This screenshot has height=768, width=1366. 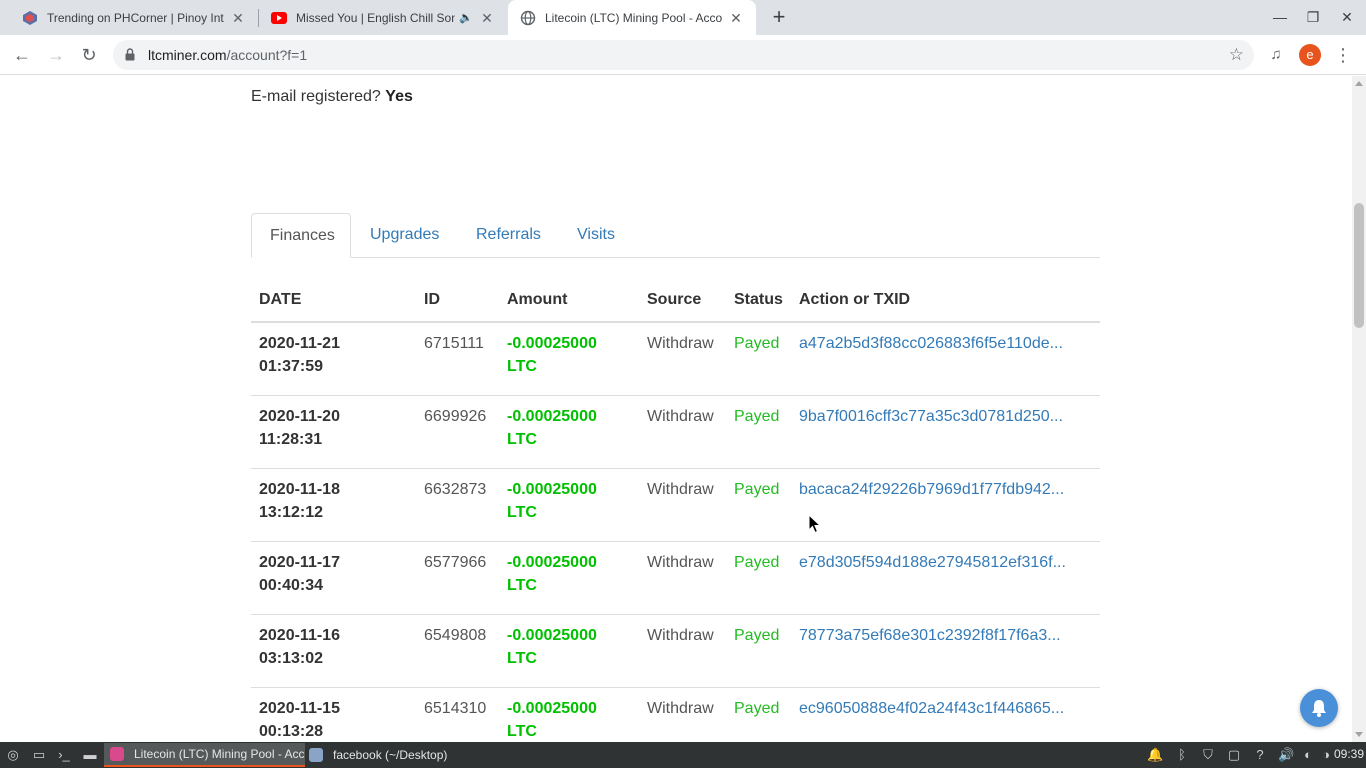 I want to click on header-date: DATE, so click(x=333, y=302).